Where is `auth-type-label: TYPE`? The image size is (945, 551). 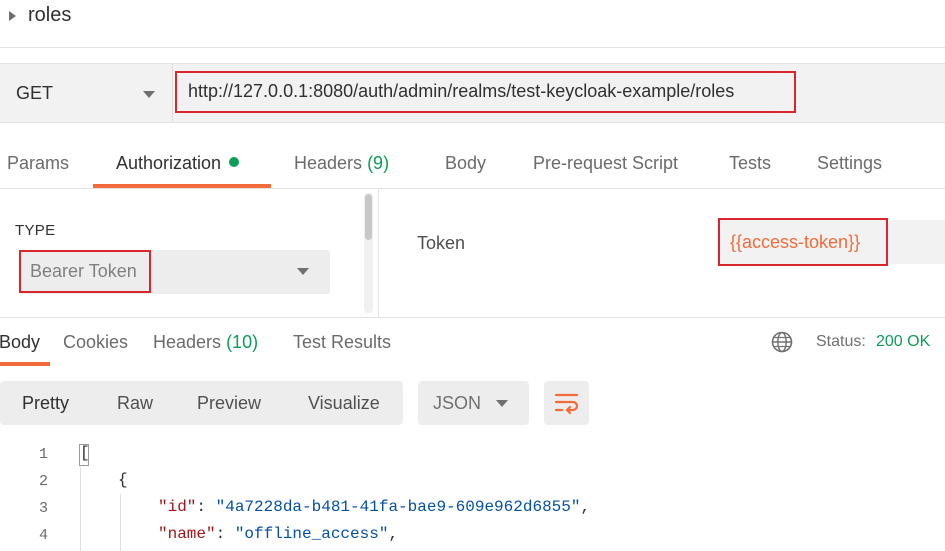
auth-type-label: TYPE is located at coordinates (35, 230).